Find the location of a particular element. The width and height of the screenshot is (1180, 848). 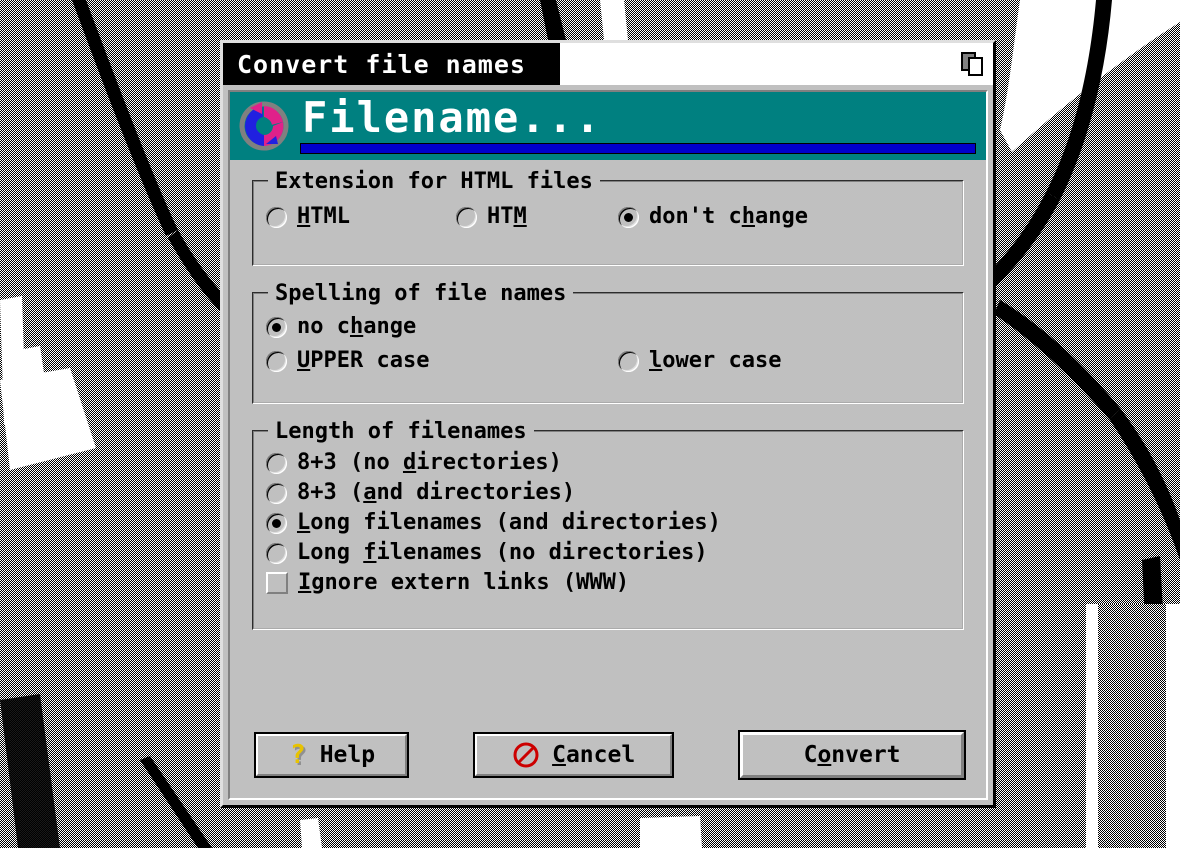

cascade-sheet-front is located at coordinates (975, 66).